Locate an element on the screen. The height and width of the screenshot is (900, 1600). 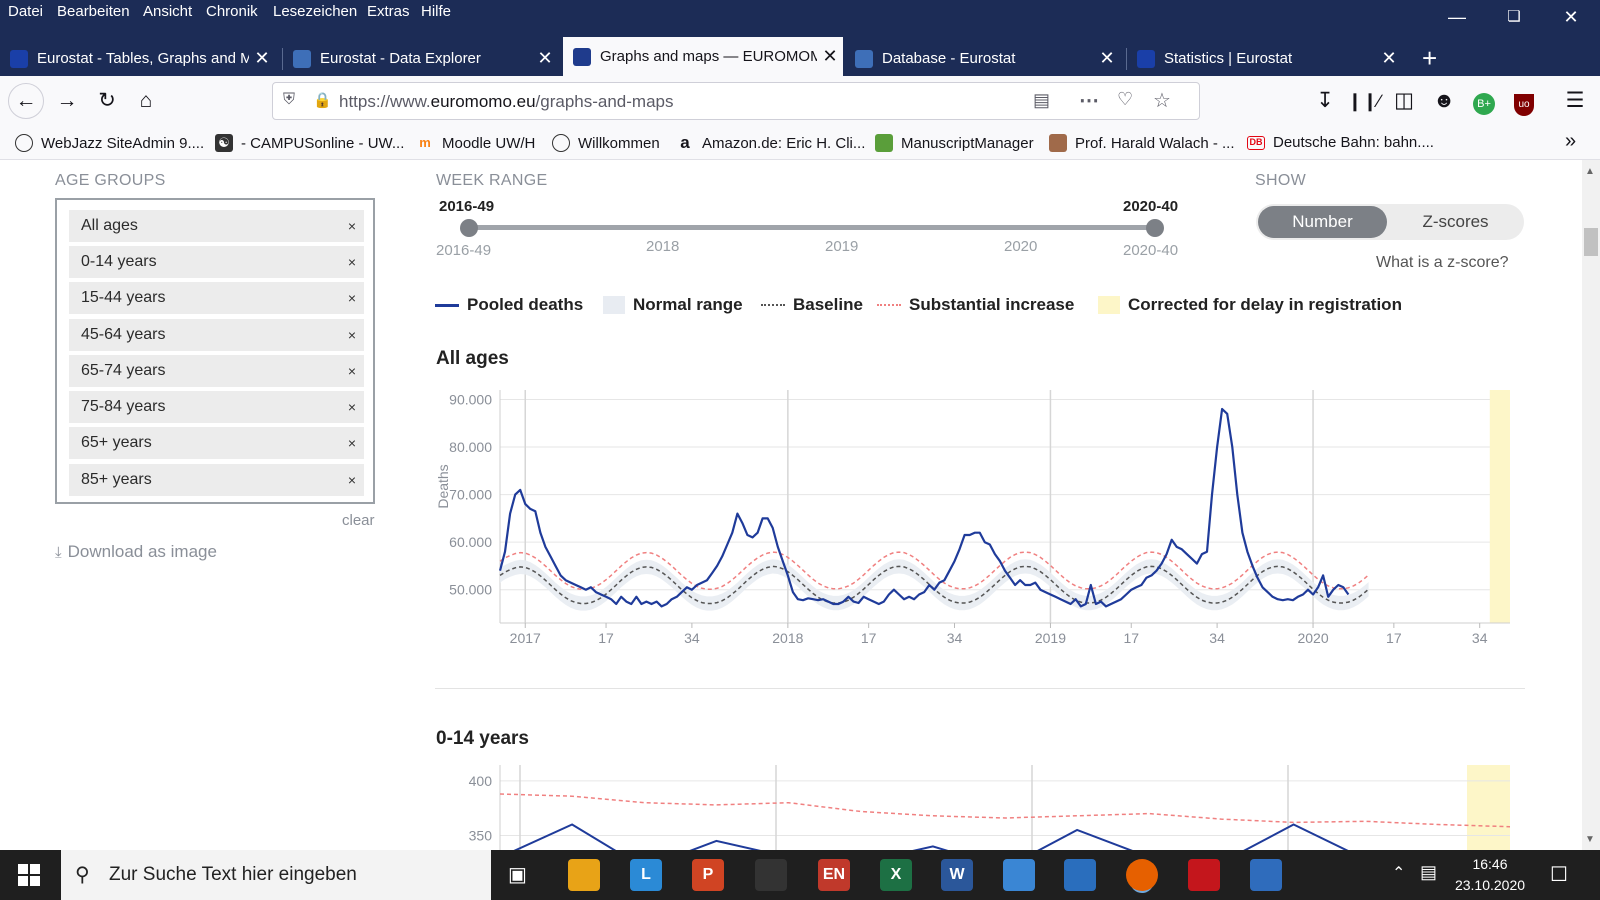
more-actions-icon: ⋯ is located at coordinates (1089, 100).